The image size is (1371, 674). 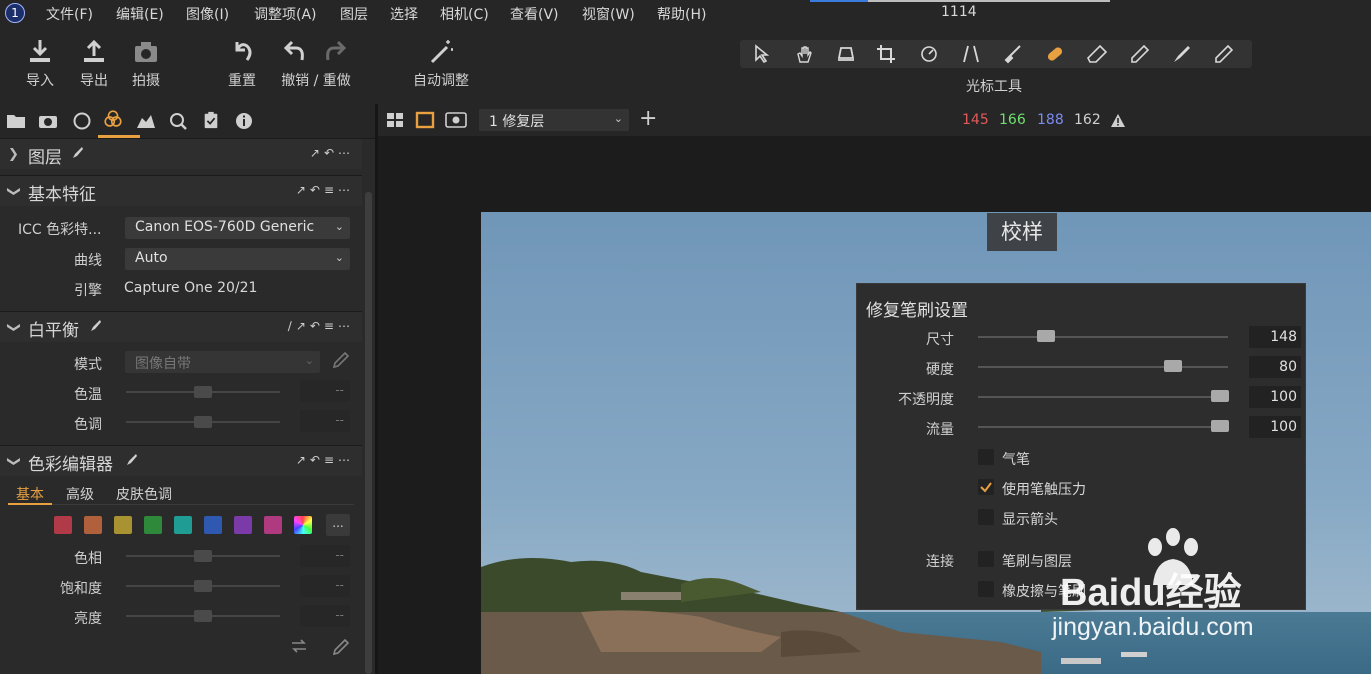 What do you see at coordinates (273, 525) in the screenshot?
I see `swatch-magenta` at bounding box center [273, 525].